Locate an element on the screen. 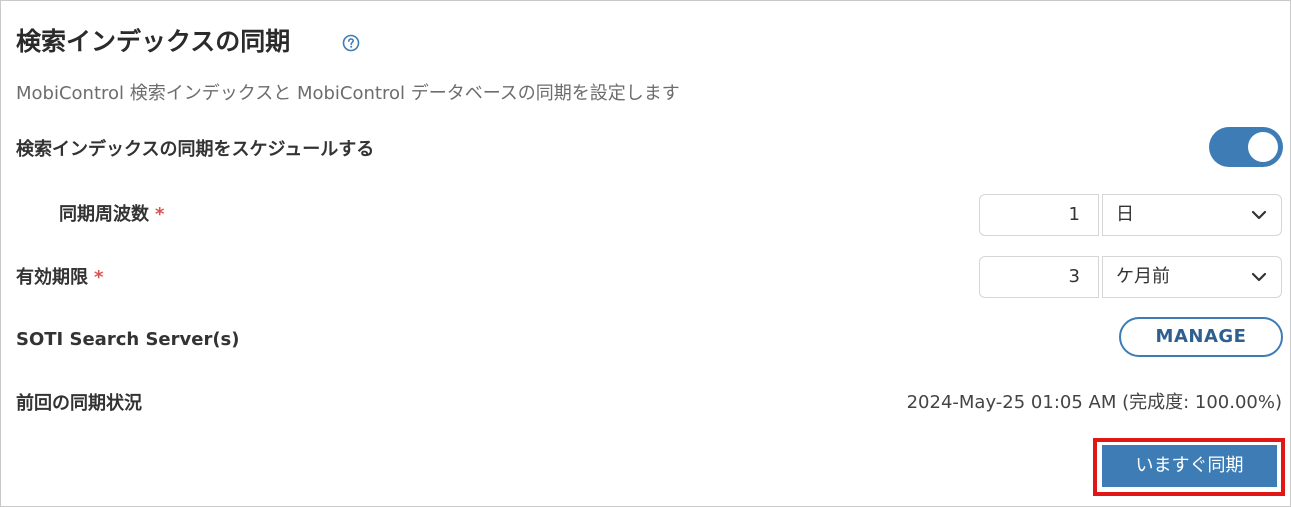 This screenshot has width=1291, height=507. frequency-value-input: 1 is located at coordinates (1039, 215).